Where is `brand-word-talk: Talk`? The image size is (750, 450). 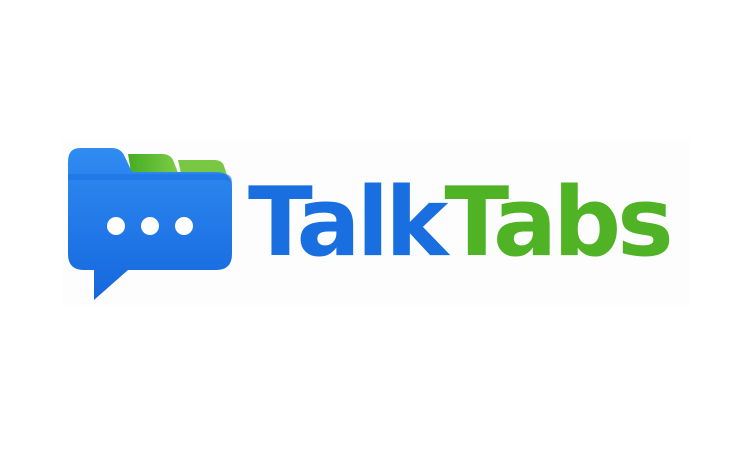 brand-word-talk: Talk is located at coordinates (348, 222).